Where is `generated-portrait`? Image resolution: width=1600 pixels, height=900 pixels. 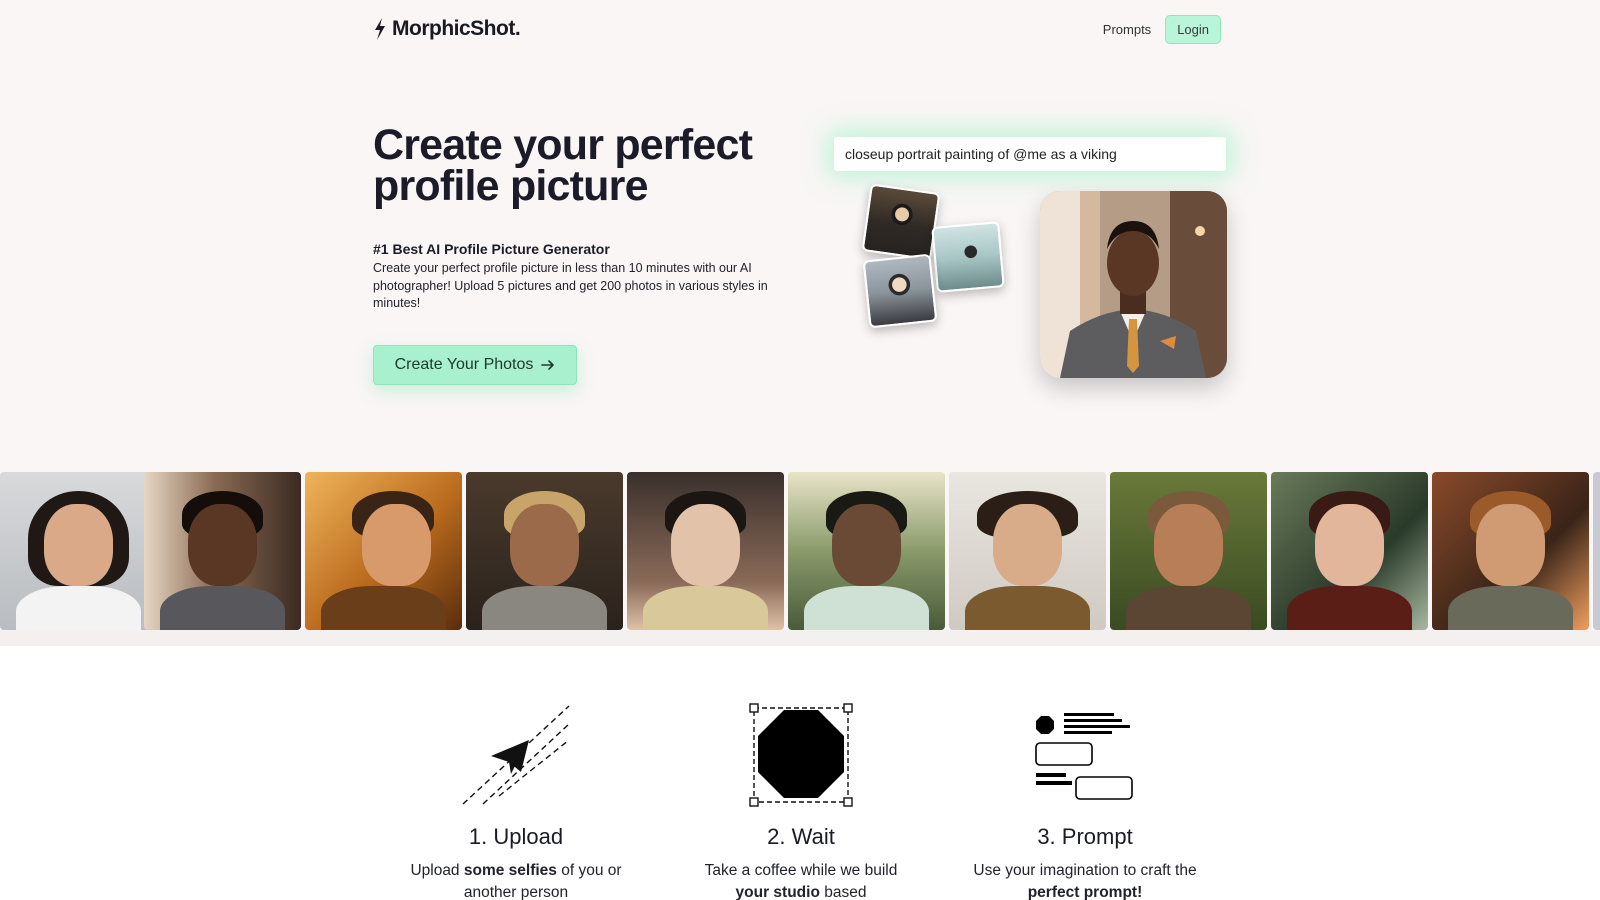 generated-portrait is located at coordinates (1133, 284).